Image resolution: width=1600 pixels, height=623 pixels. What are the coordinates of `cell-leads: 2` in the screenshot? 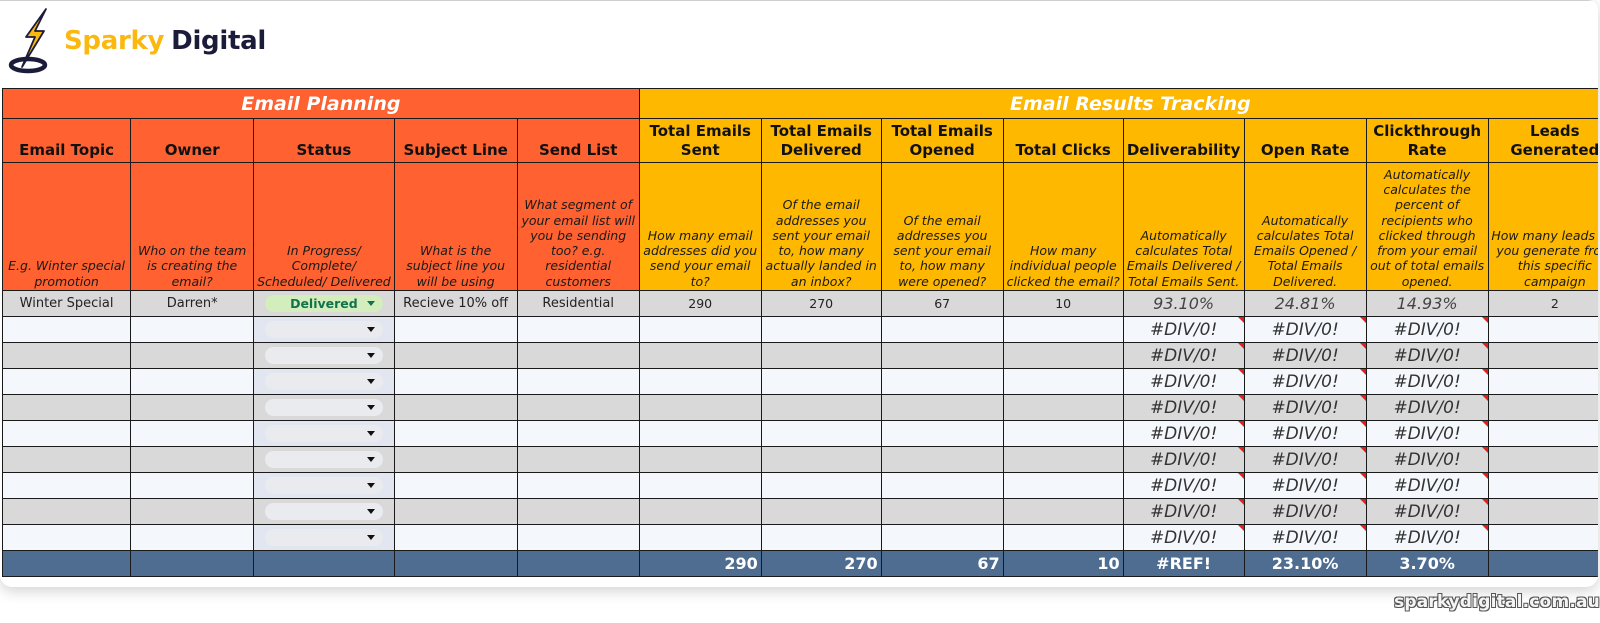 It's located at (1542, 303).